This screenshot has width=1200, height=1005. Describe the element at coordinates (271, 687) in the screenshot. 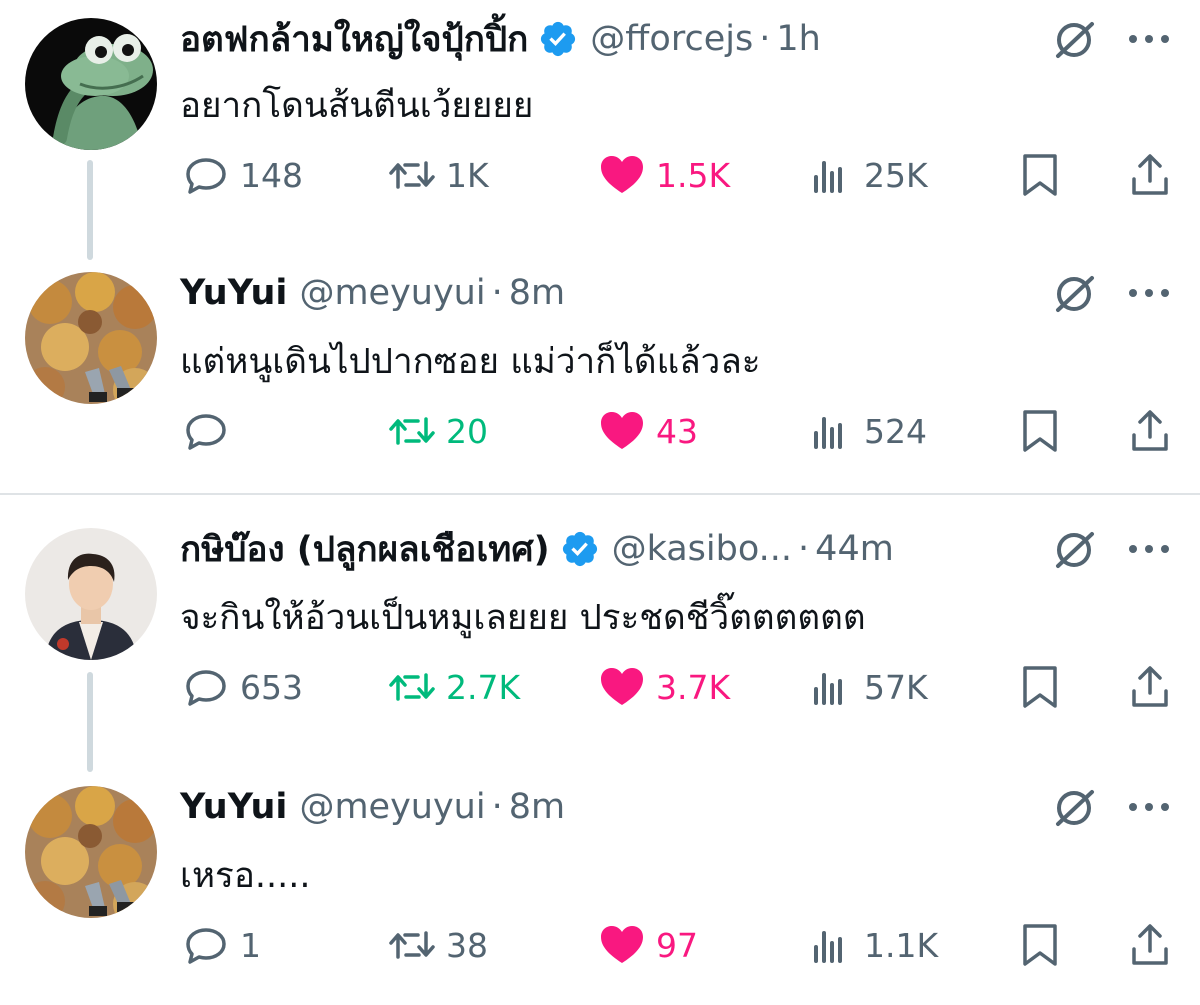

I see `reply-count: 653` at that location.